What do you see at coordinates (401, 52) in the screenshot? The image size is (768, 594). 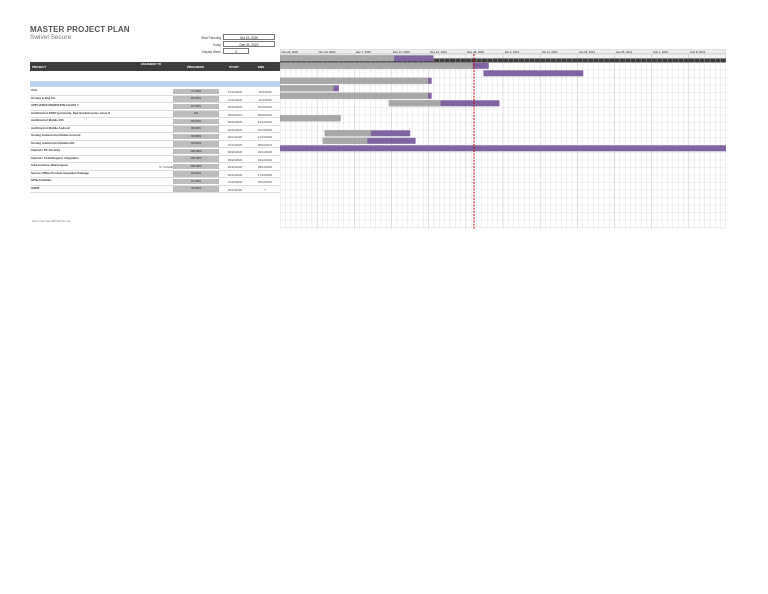 I see `week-label: Dec 14, 2020` at bounding box center [401, 52].